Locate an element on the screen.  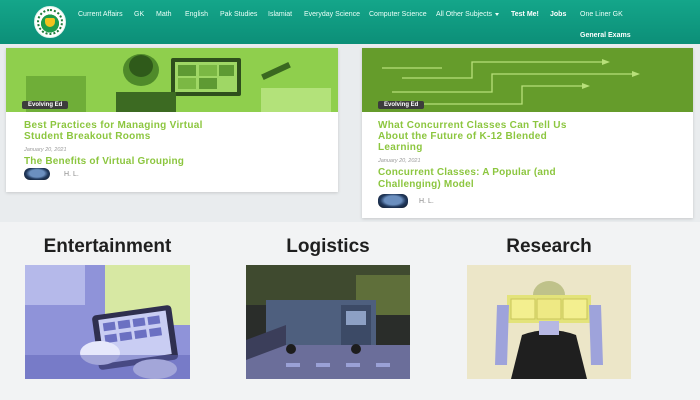
nav-item-pak-studies: Pak Studies is located at coordinates (238, 14).